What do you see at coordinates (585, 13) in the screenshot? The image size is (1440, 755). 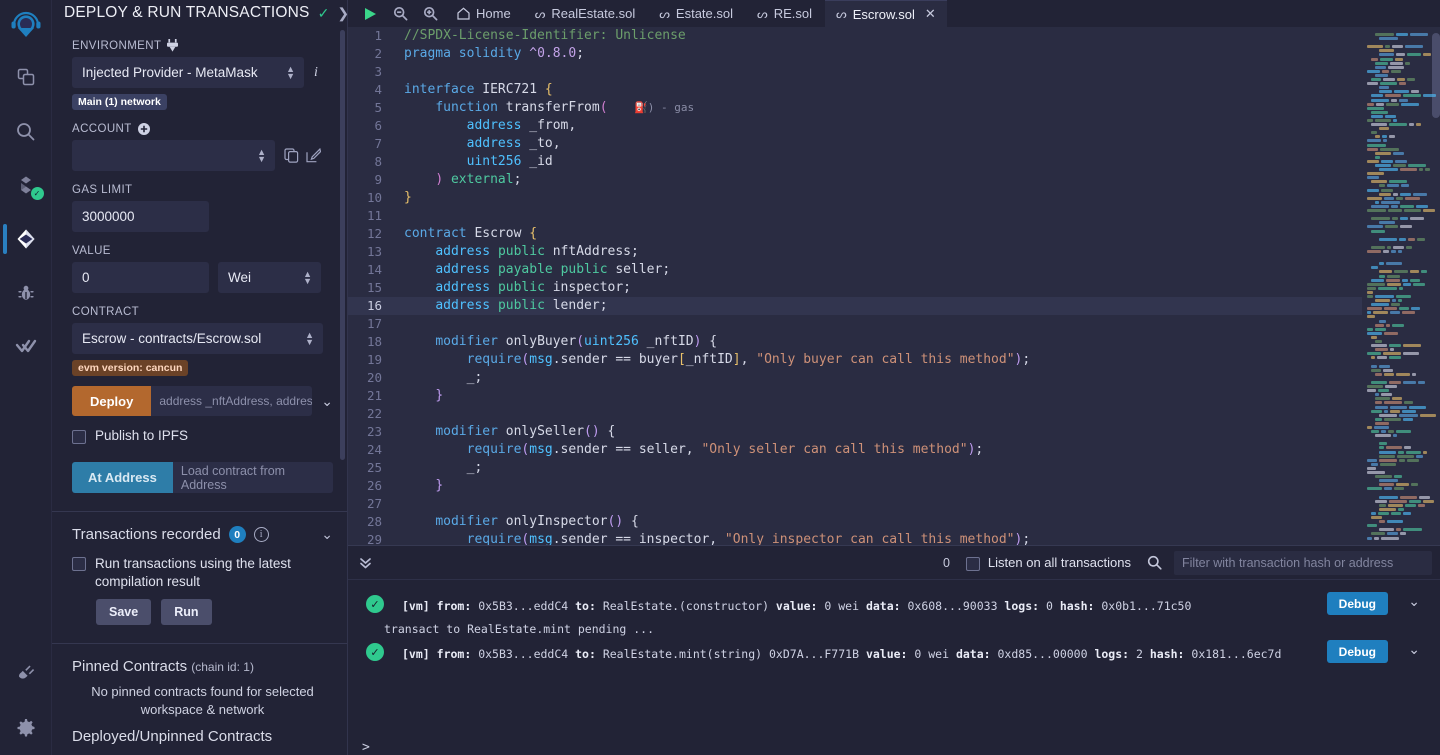 I see `tab-realestate-sol: ᔕ RealEstate.sol` at bounding box center [585, 13].